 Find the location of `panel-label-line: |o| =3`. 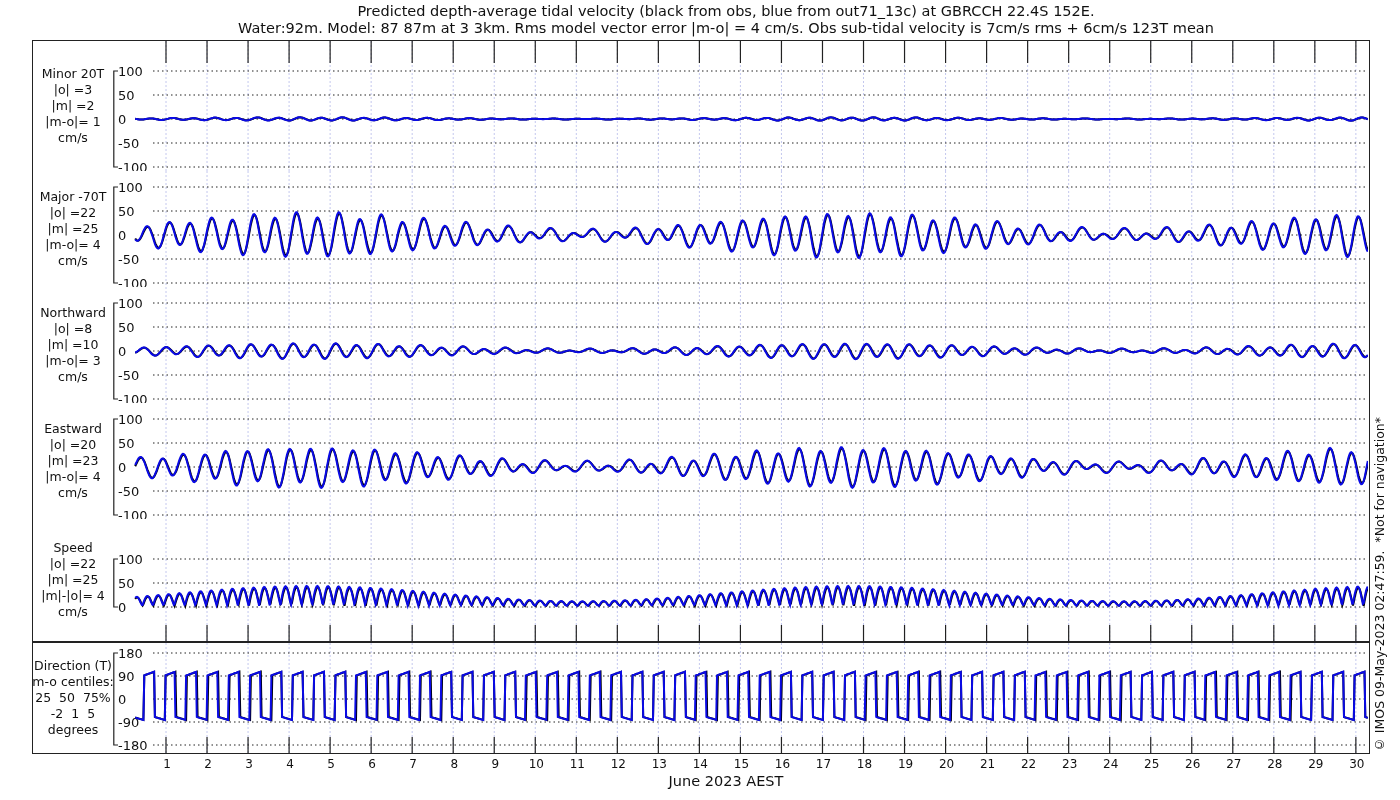

panel-label-line: |o| =3 is located at coordinates (73, 90).